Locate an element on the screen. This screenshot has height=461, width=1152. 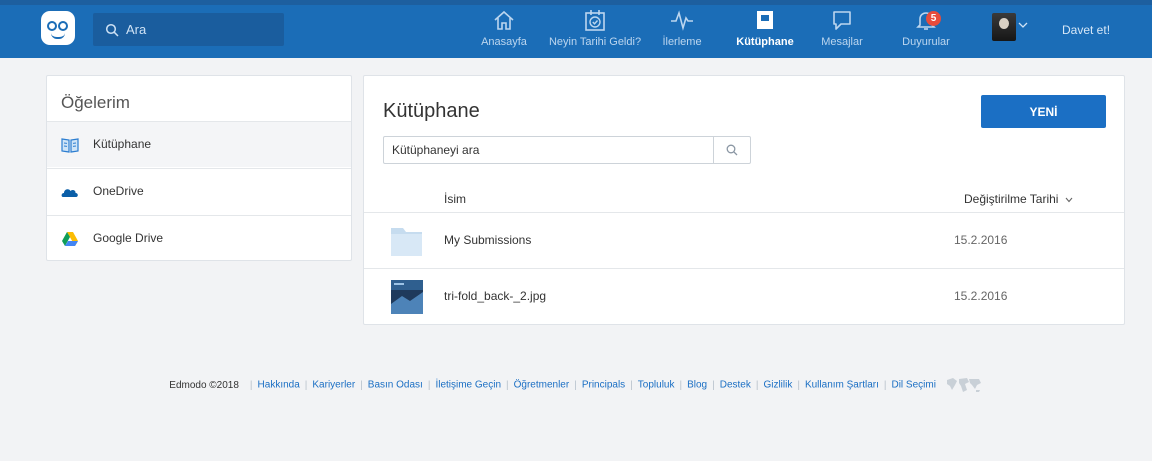
page-title: Kütüphane is located at coordinates (431, 111).